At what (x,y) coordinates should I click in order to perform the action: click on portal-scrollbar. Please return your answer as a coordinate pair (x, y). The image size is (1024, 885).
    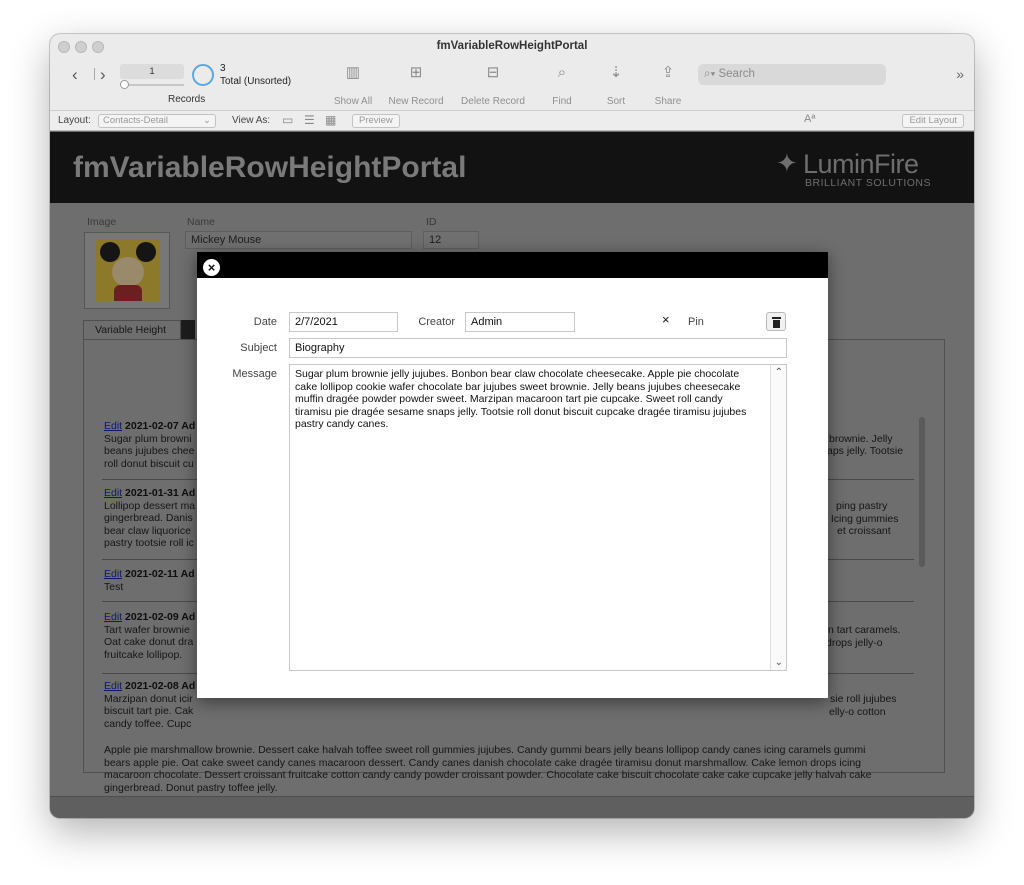
    Looking at the image, I should click on (922, 492).